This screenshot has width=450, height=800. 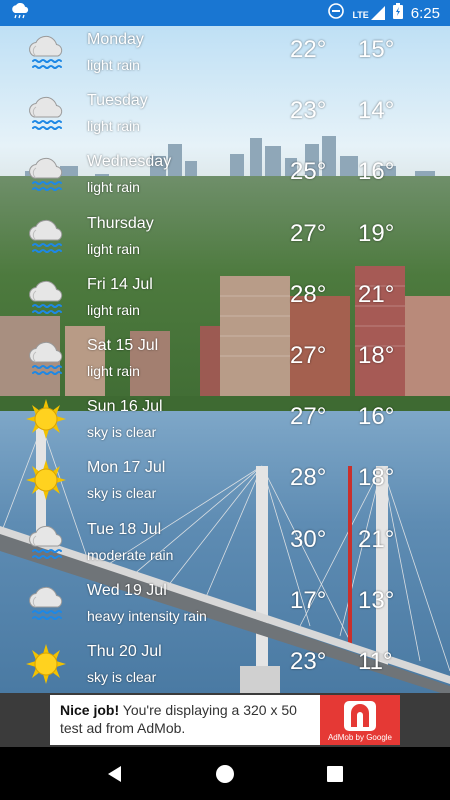 What do you see at coordinates (308, 600) in the screenshot?
I see `forecast-high-temp: 17°` at bounding box center [308, 600].